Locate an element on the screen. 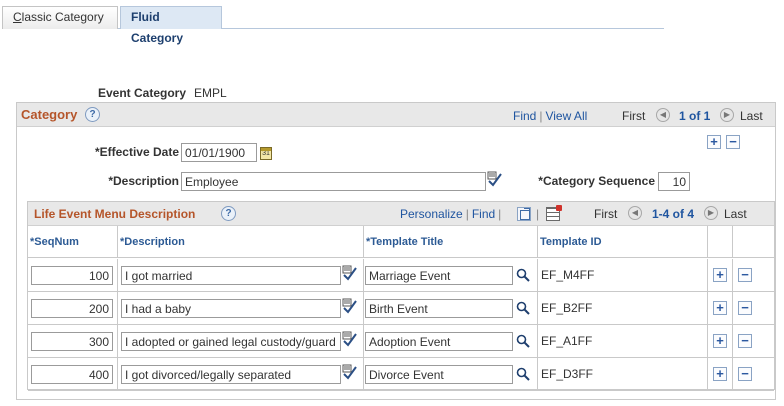 The width and height of the screenshot is (784, 406). tab-fluid-category: Fluid Category is located at coordinates (171, 25).